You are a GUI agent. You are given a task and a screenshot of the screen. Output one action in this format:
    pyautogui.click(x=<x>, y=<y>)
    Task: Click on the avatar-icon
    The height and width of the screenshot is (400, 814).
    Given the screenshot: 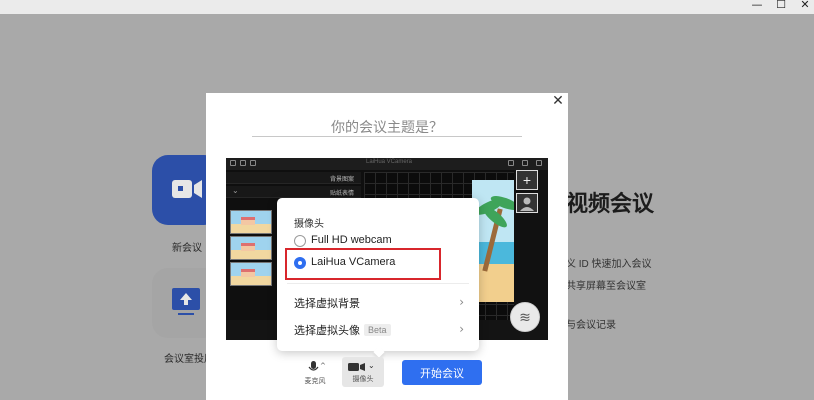 What is the action you would take?
    pyautogui.click(x=527, y=203)
    